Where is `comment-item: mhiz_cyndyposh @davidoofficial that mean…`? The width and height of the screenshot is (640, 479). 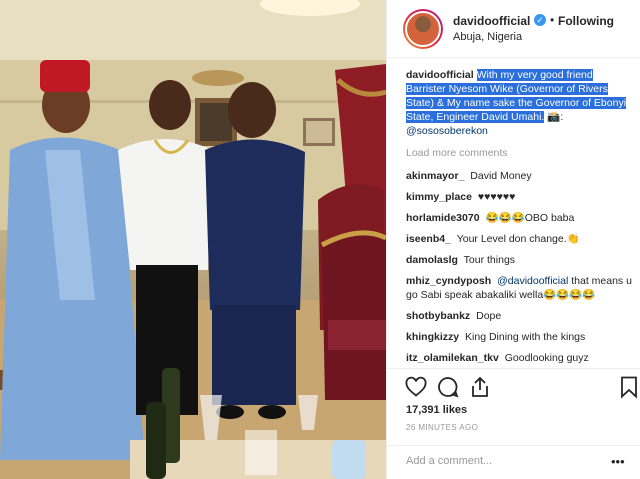
comment-item: mhiz_cyndyposh @davidoofficial that mean… is located at coordinates (519, 288).